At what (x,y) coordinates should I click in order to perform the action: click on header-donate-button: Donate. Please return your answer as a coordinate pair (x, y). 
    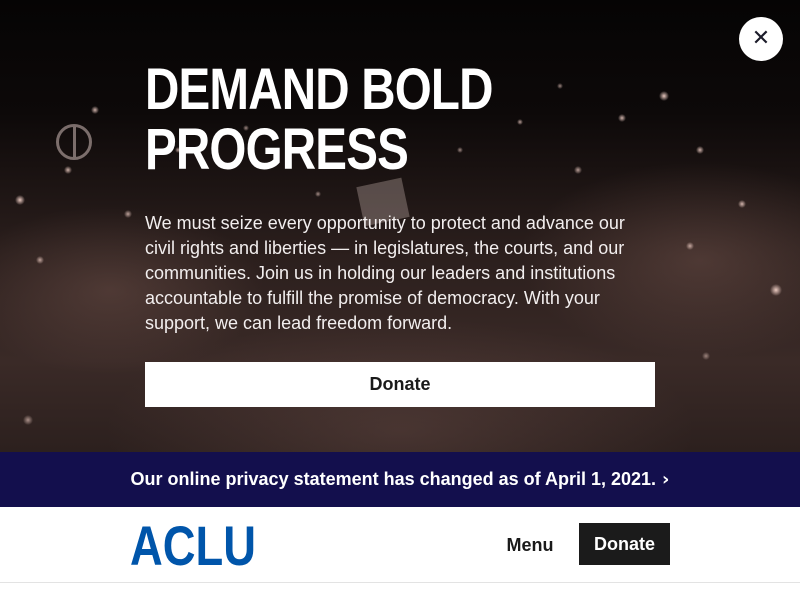
    Looking at the image, I should click on (624, 544).